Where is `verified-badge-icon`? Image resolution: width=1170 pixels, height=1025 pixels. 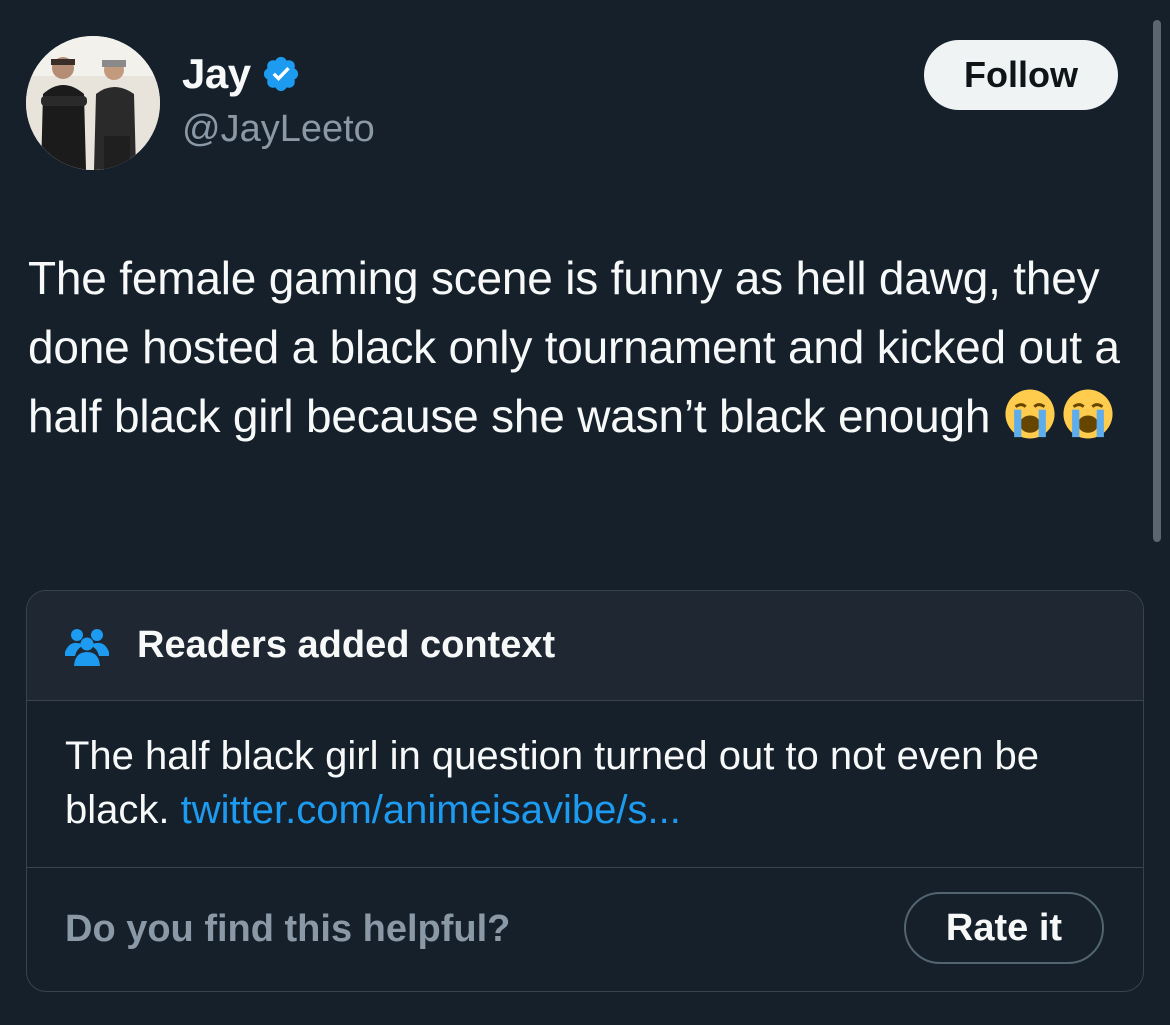
verified-badge-icon is located at coordinates (280, 74).